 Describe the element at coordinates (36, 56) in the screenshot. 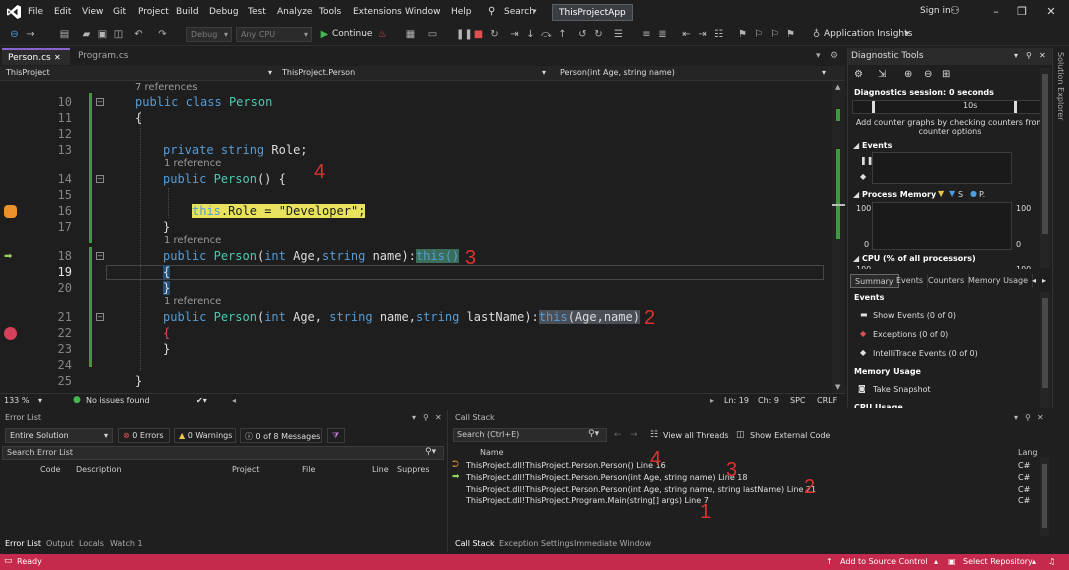

I see `tab-person-cs: Person.cs ✕` at that location.